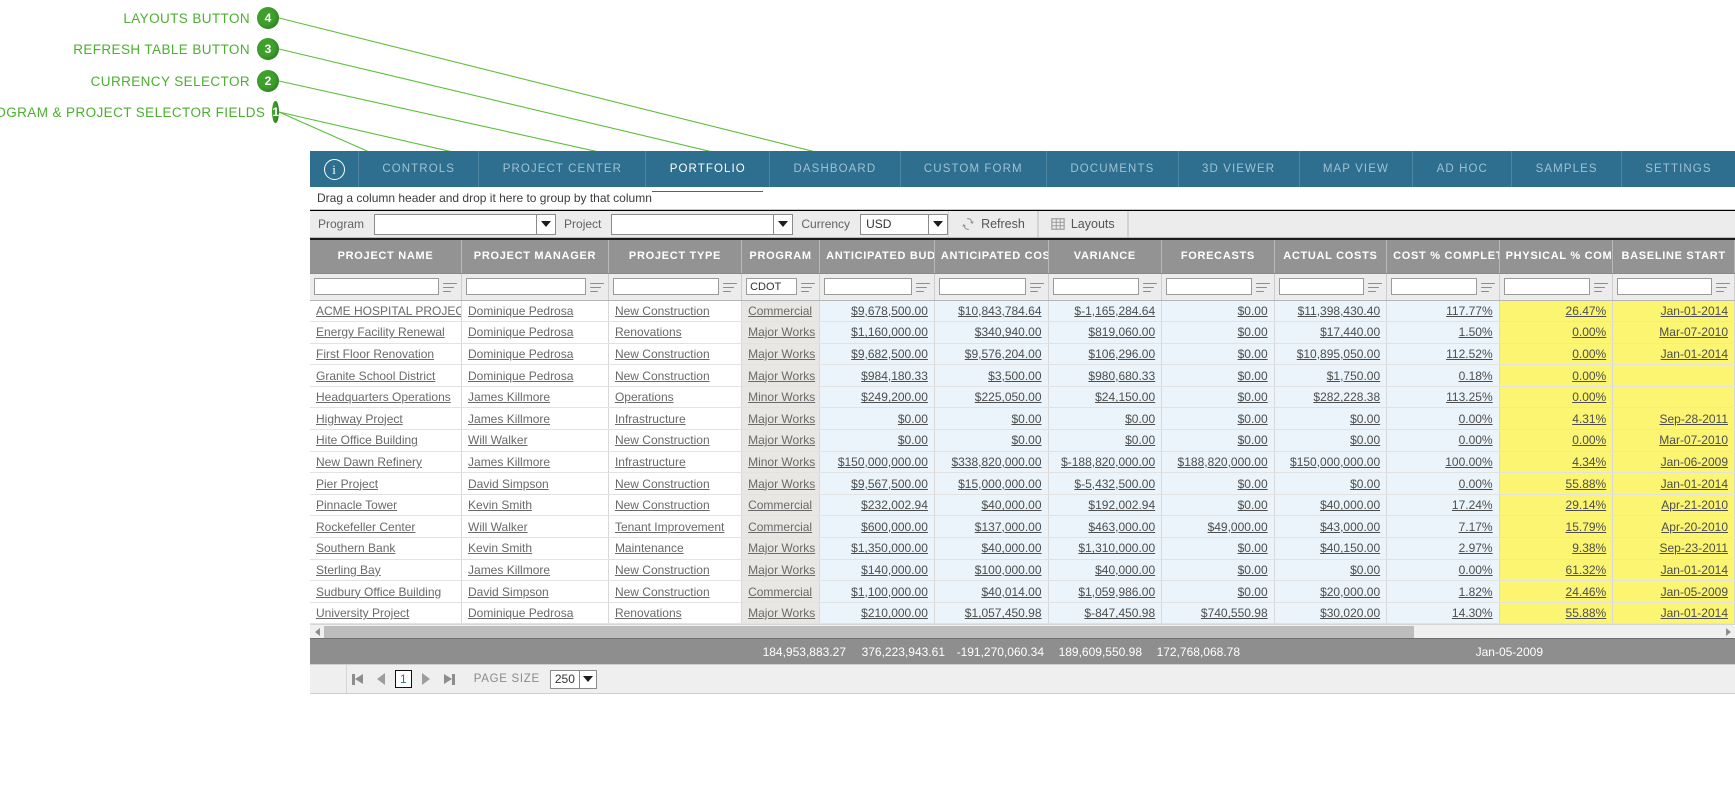 This screenshot has width=1735, height=790. Describe the element at coordinates (1476, 376) in the screenshot. I see `cell-link: 0.18%` at that location.